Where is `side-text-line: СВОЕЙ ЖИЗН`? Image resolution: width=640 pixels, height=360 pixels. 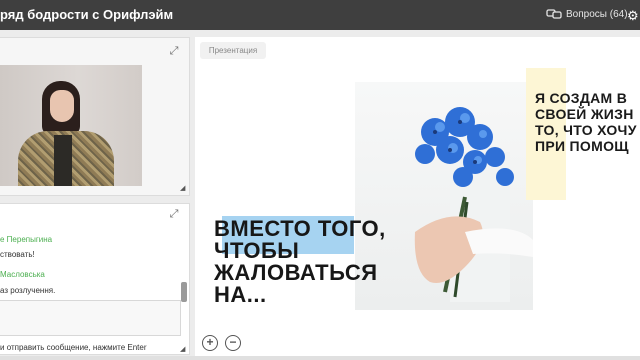 side-text-line: СВОЕЙ ЖИЗН is located at coordinates (584, 114).